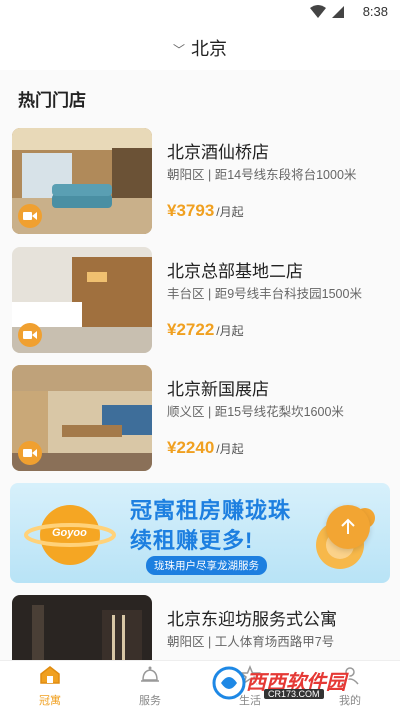 This screenshot has width=400, height=710. I want to click on store-price: ¥2240/月起, so click(205, 448).